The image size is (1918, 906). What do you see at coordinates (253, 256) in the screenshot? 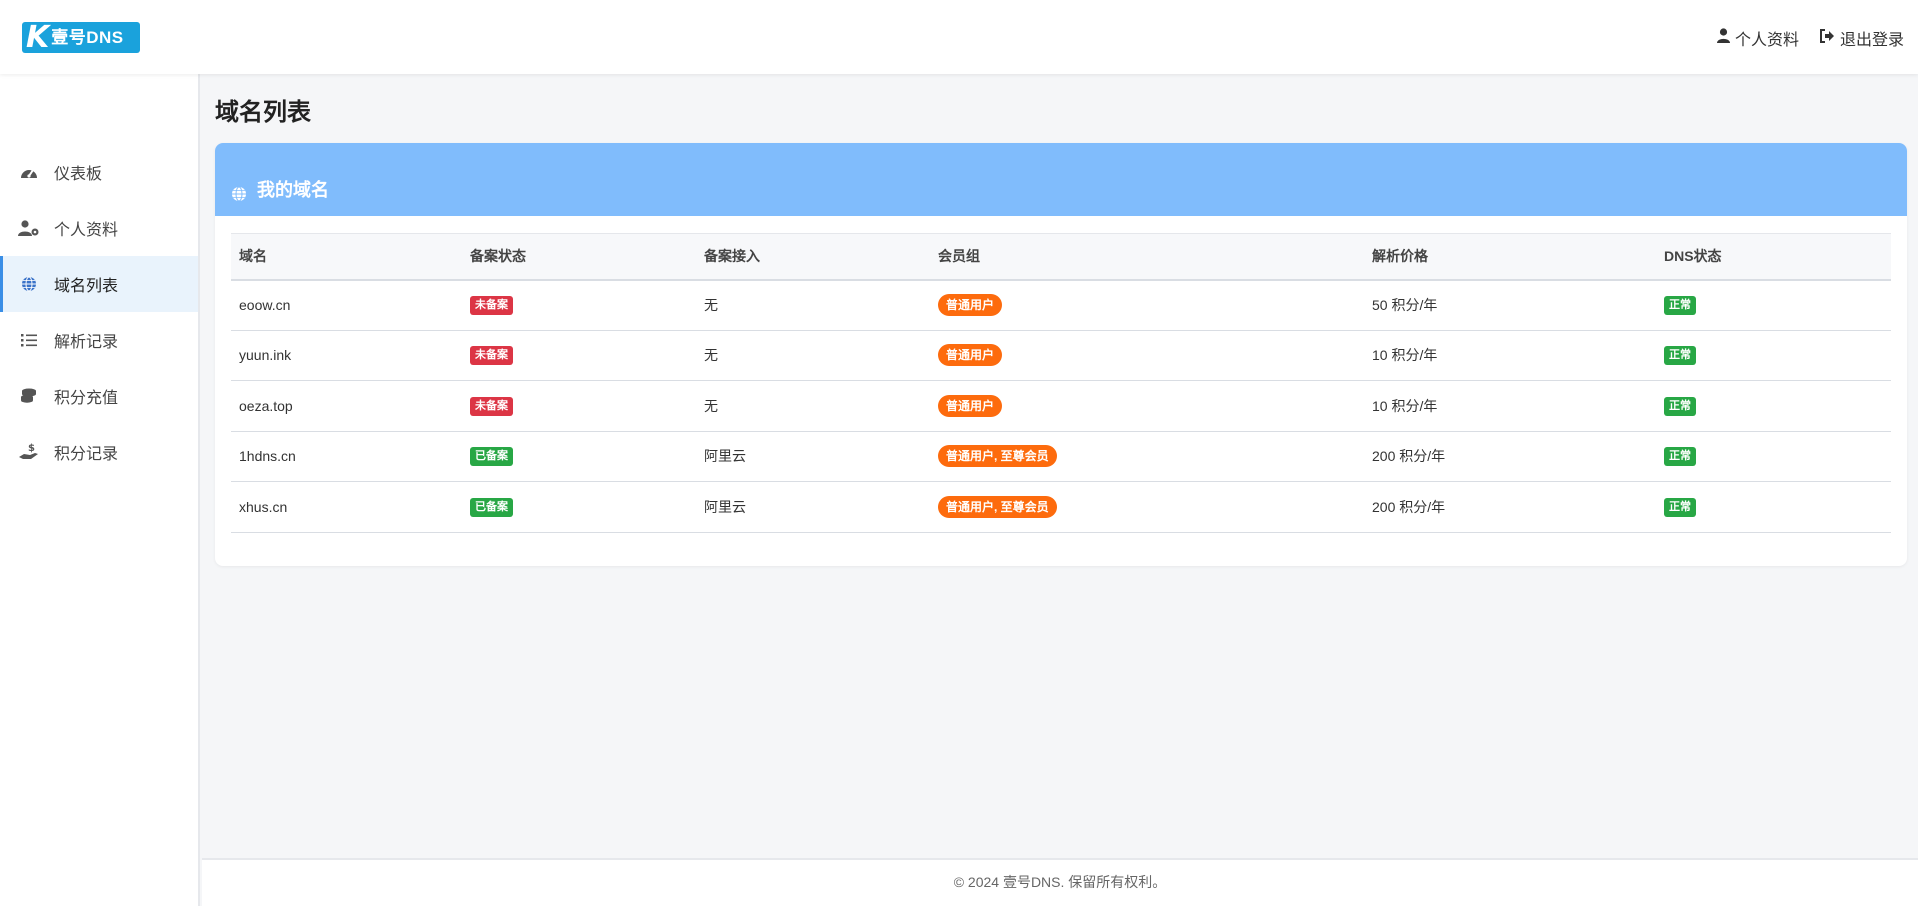
I see `column-header-domain: 域名` at bounding box center [253, 256].